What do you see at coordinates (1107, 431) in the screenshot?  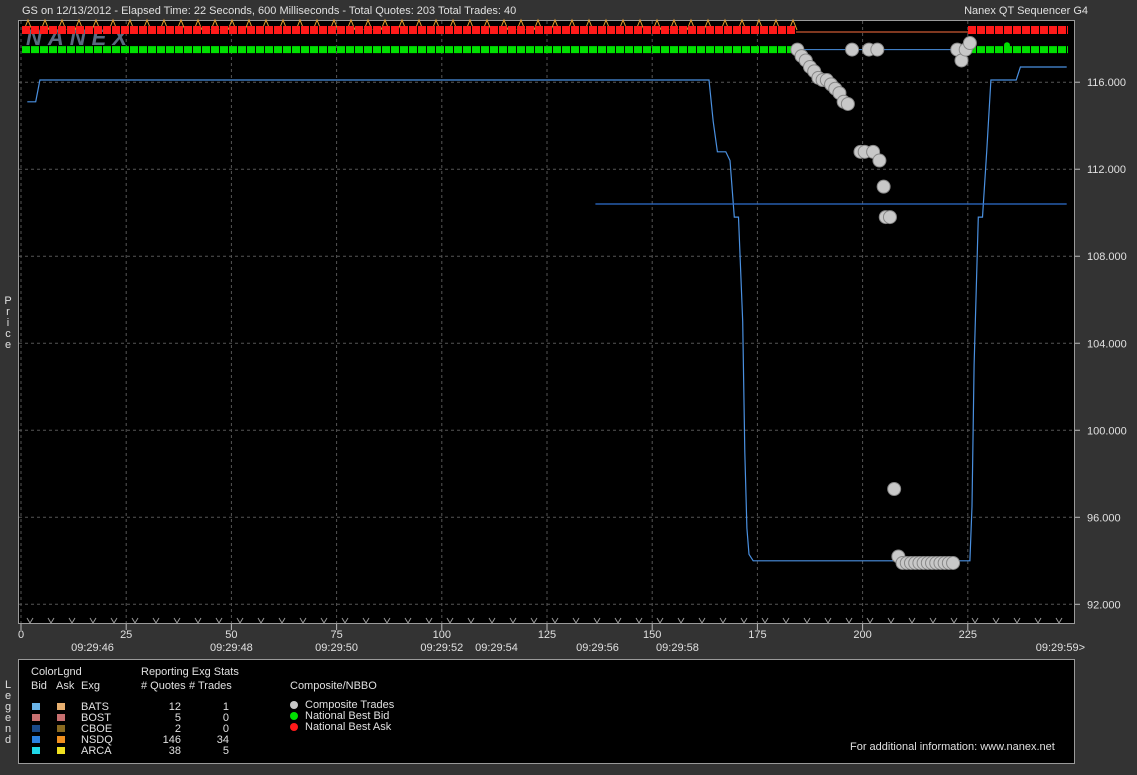 I see `y-tick-label: 100.000` at bounding box center [1107, 431].